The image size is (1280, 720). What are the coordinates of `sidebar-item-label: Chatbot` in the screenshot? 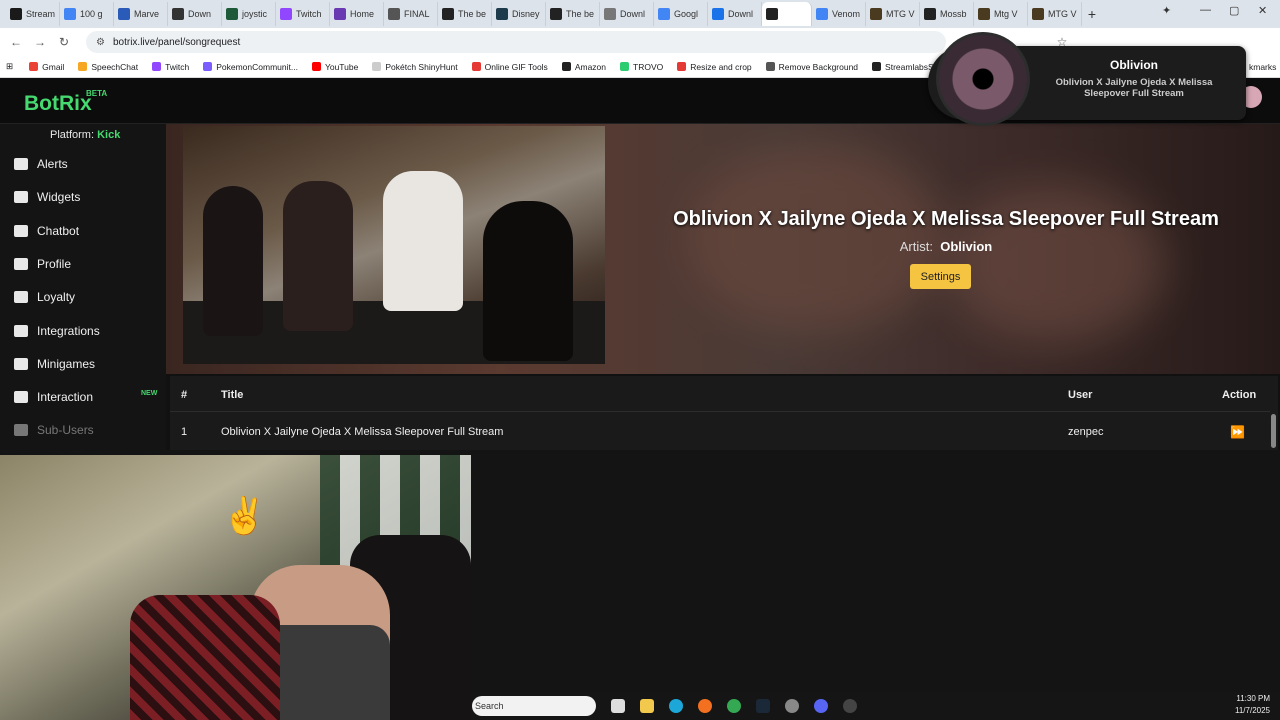 It's located at (58, 231).